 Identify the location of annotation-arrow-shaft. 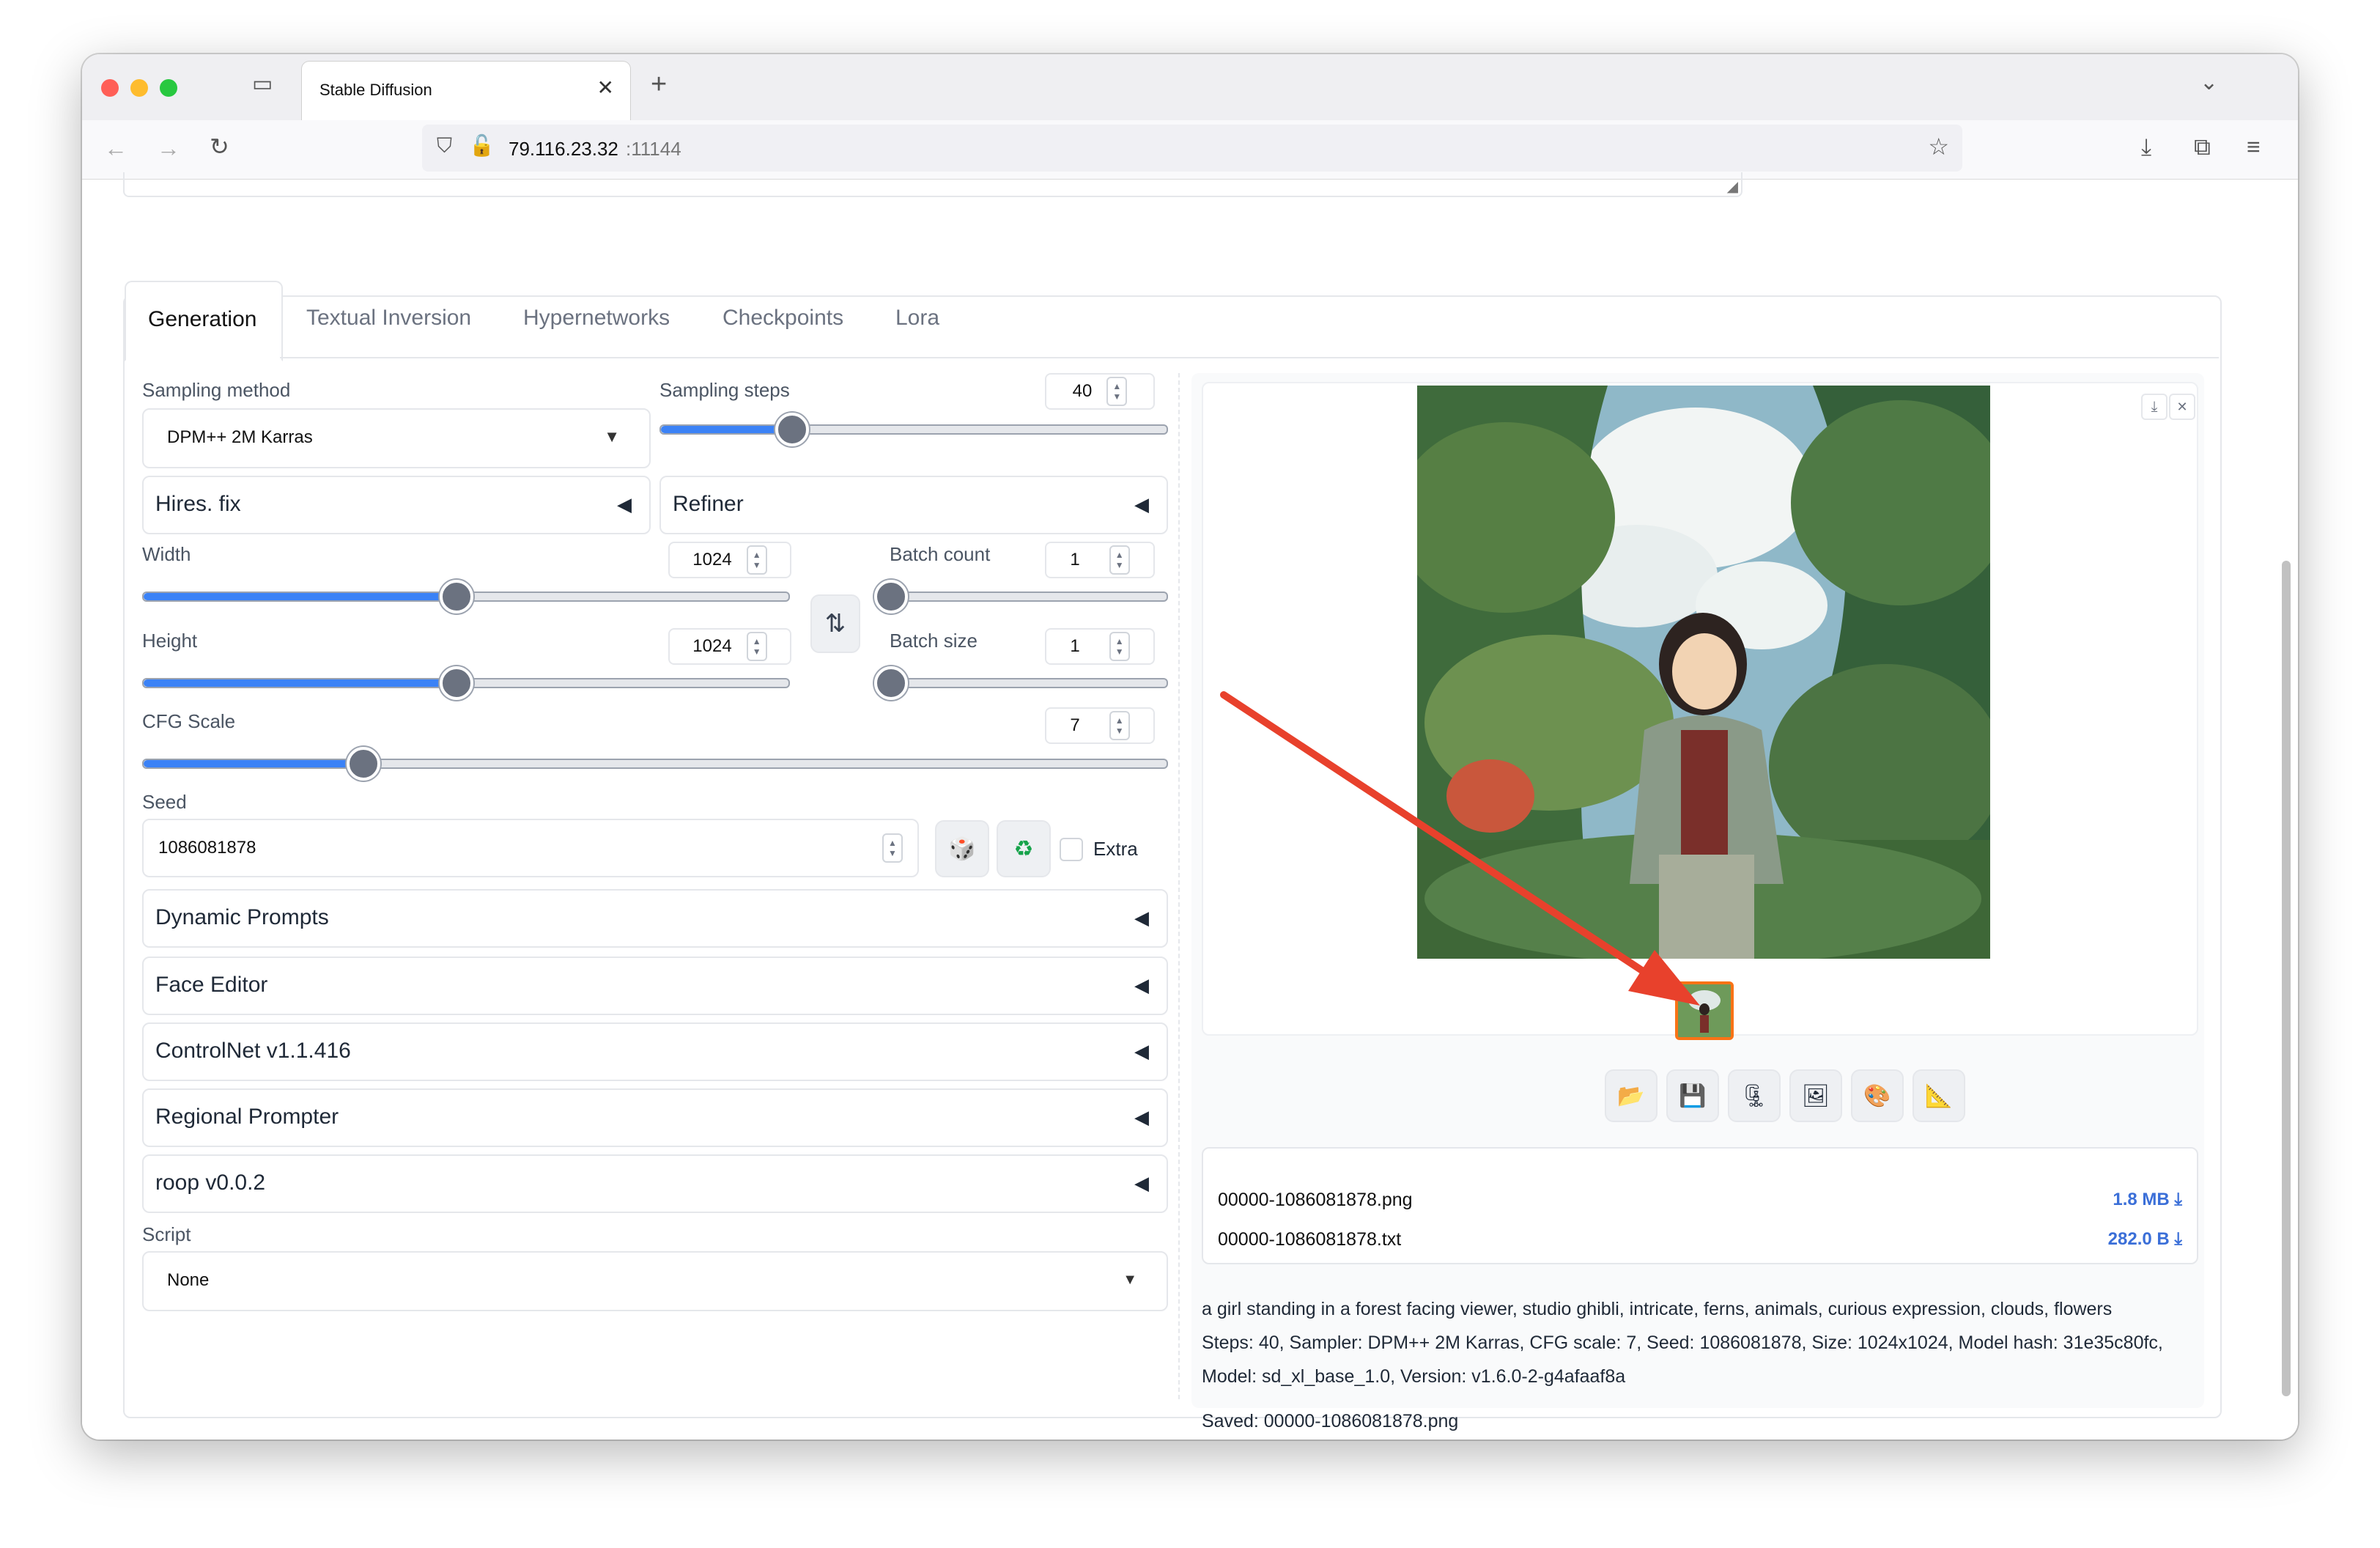
(1440, 837).